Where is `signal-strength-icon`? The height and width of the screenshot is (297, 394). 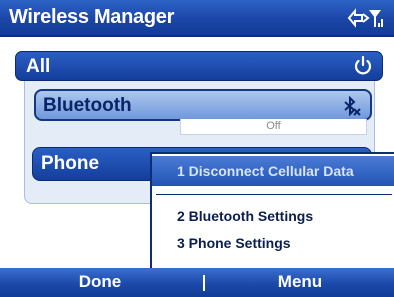 signal-strength-icon is located at coordinates (376, 18).